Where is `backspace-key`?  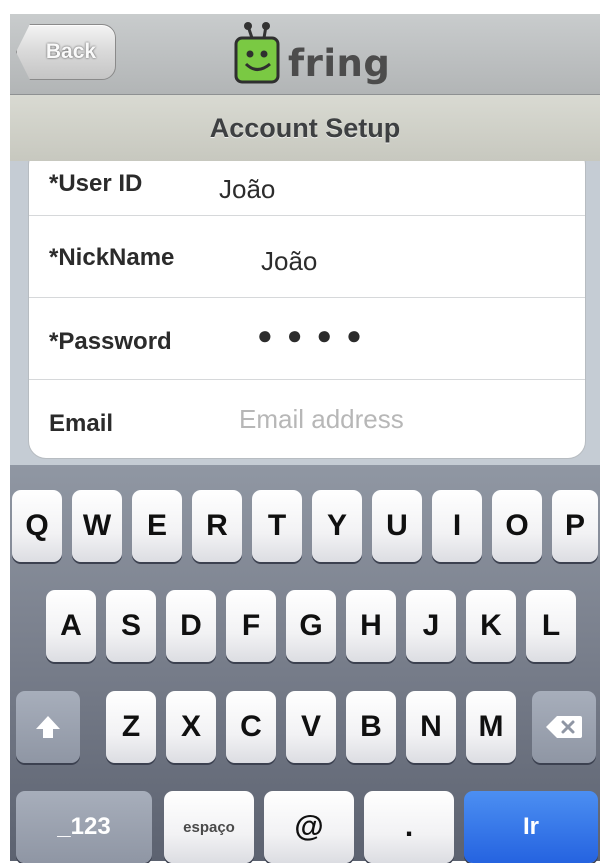
backspace-key is located at coordinates (564, 727).